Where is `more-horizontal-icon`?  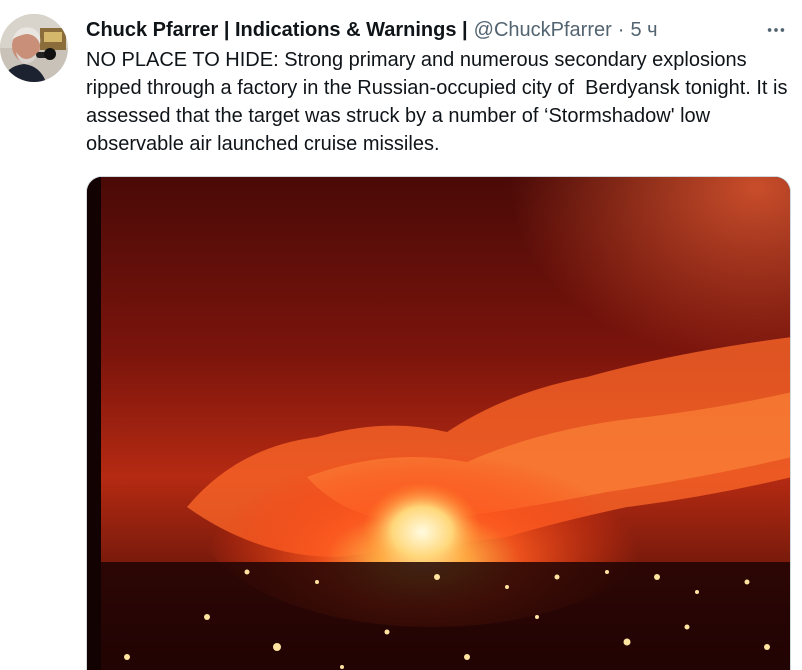 more-horizontal-icon is located at coordinates (776, 30).